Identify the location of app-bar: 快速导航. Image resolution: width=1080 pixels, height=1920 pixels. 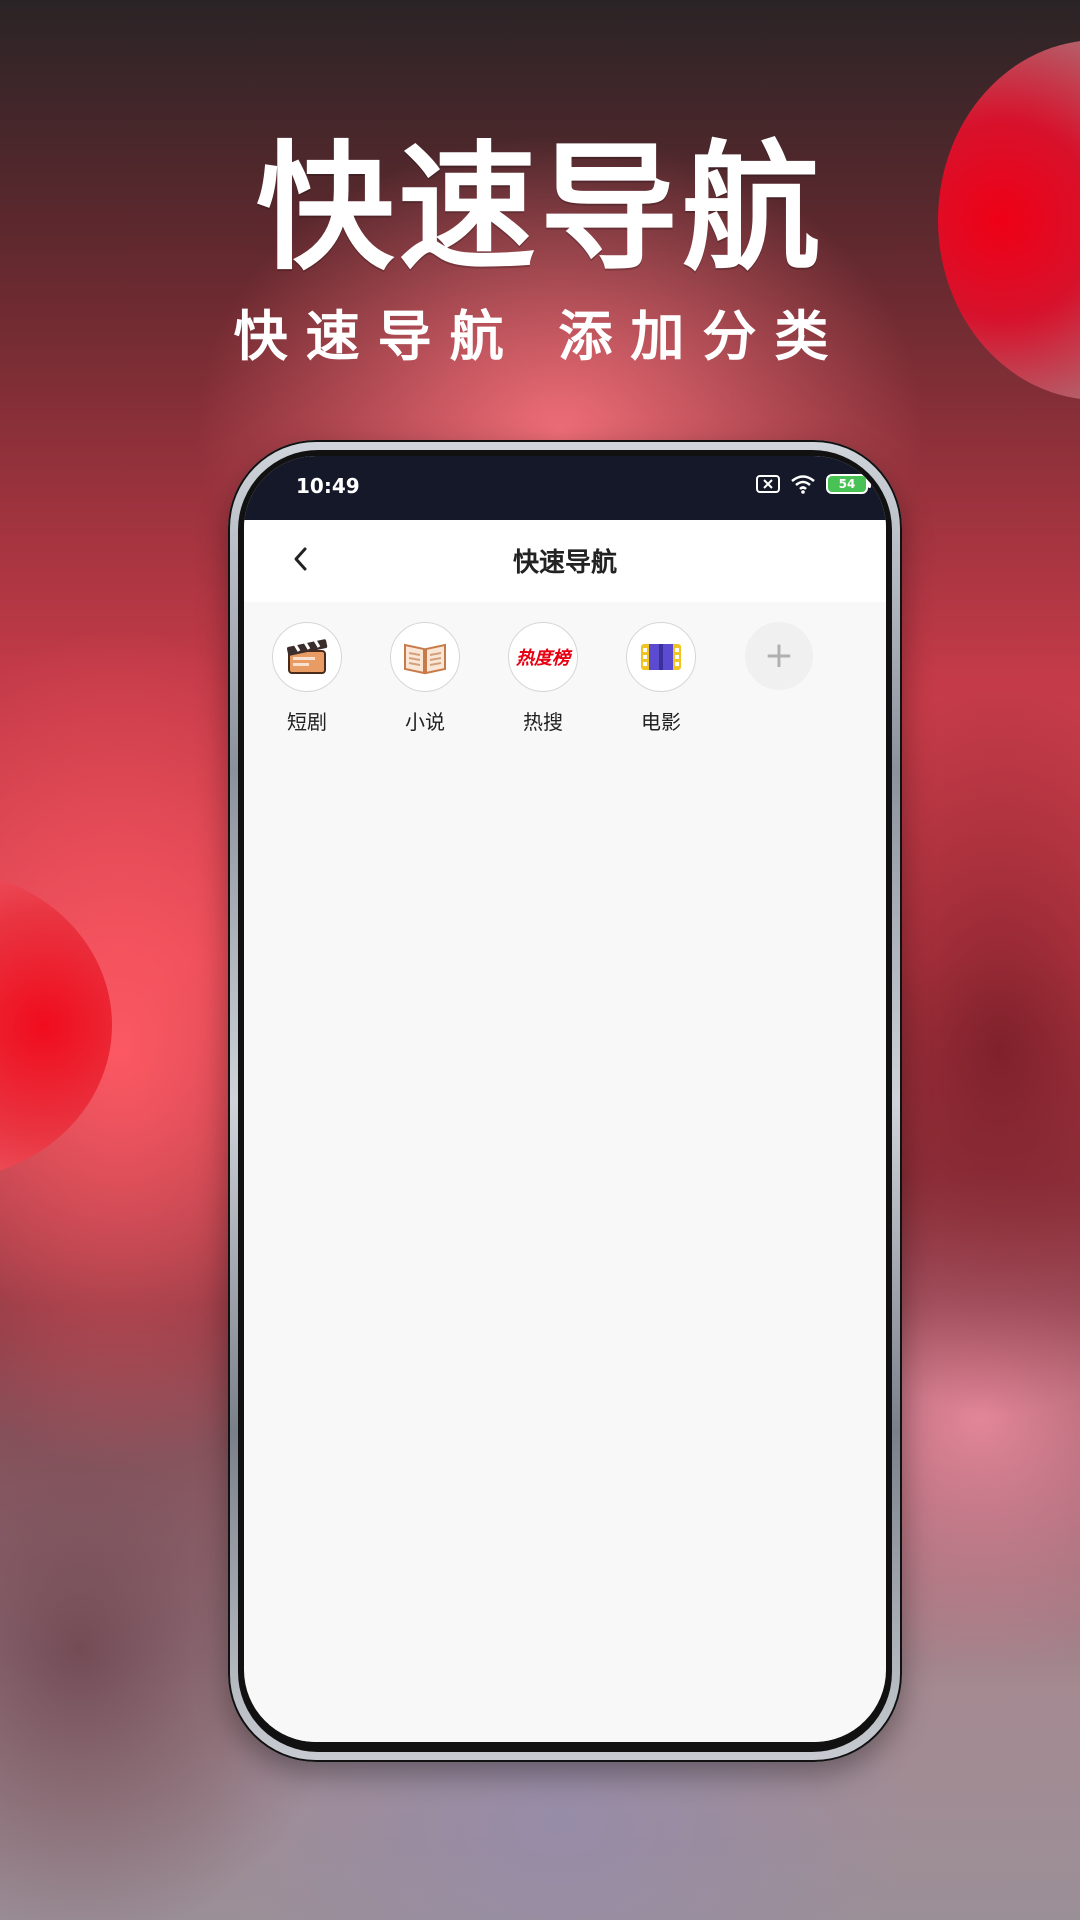
(565, 561).